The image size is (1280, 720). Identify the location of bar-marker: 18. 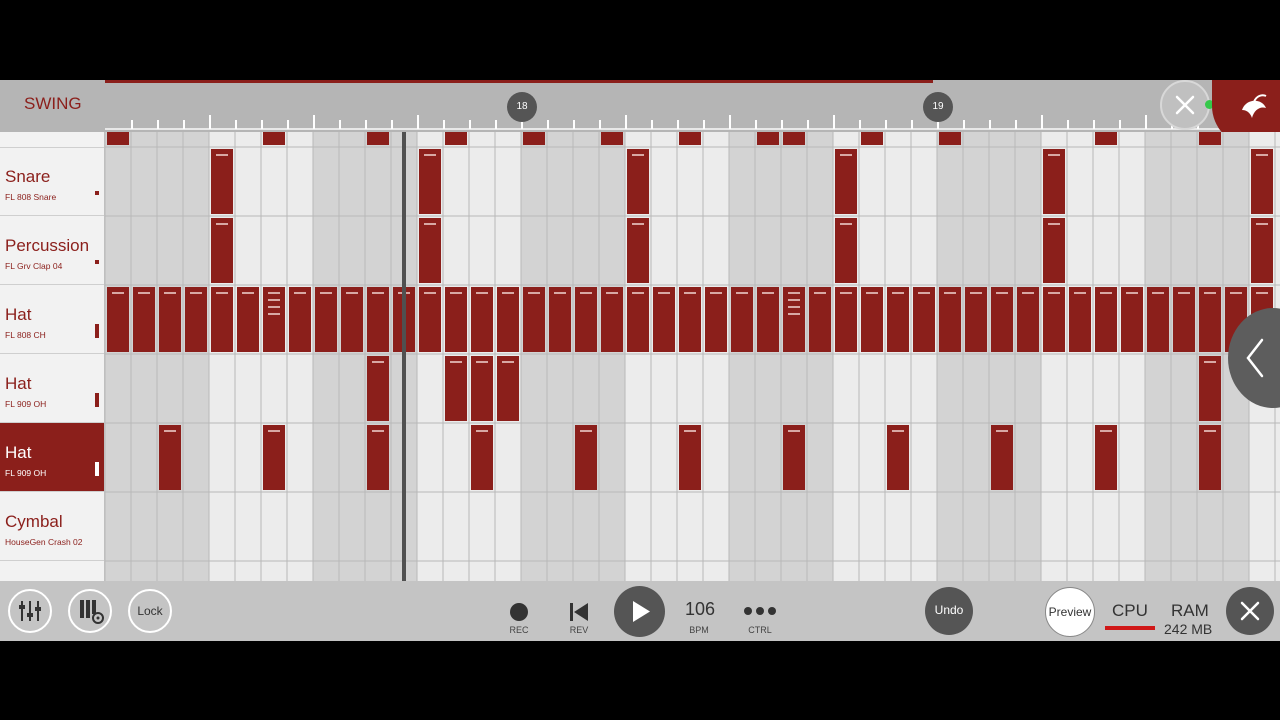
(522, 107).